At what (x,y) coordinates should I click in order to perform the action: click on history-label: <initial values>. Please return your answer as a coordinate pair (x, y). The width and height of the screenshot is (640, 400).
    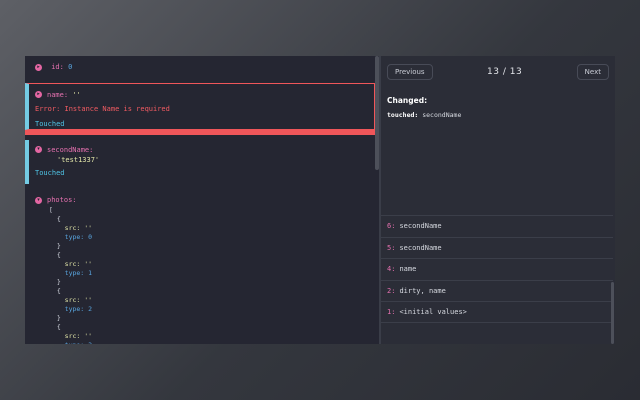
    Looking at the image, I should click on (433, 311).